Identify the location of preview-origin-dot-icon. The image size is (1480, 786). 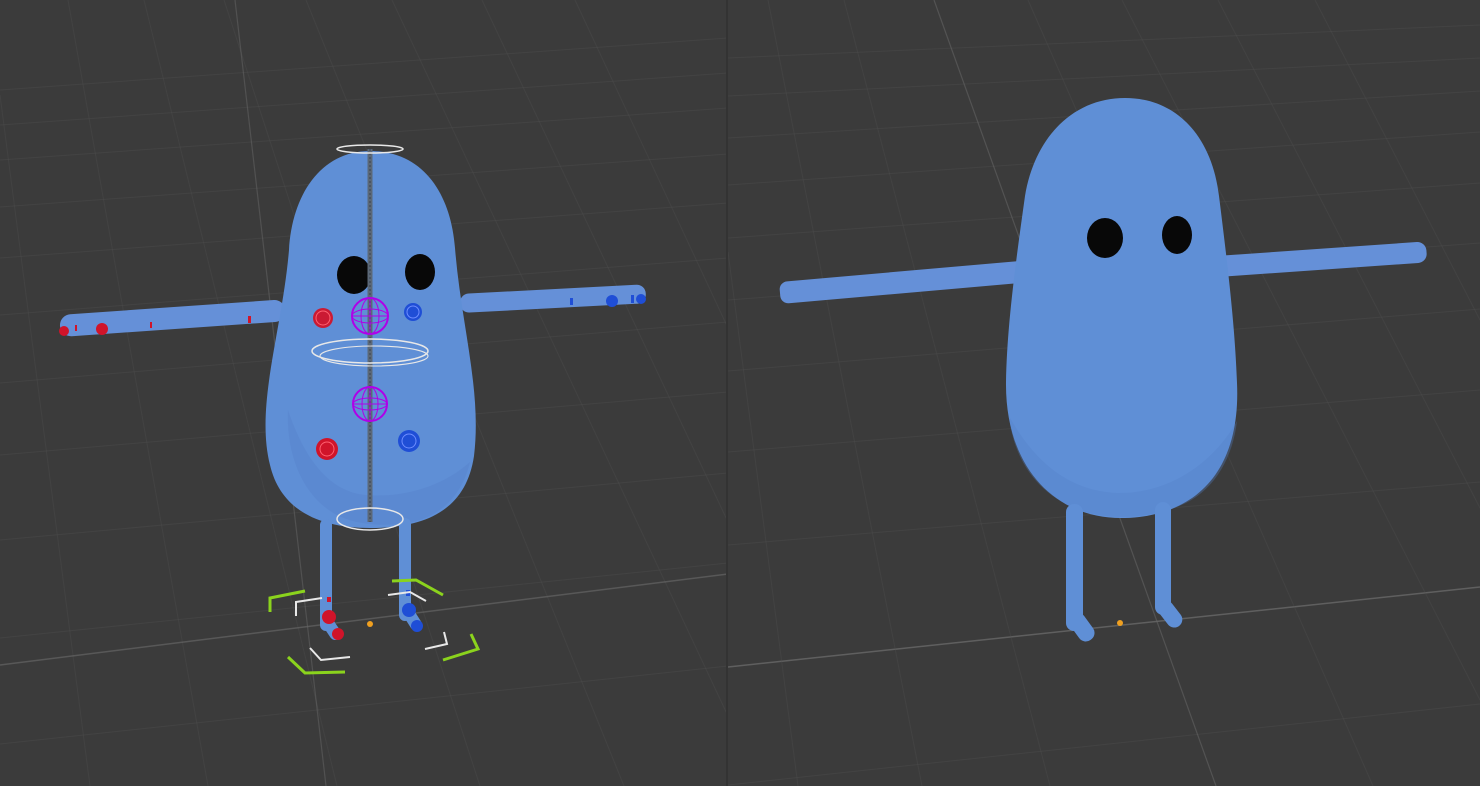
(1120, 623).